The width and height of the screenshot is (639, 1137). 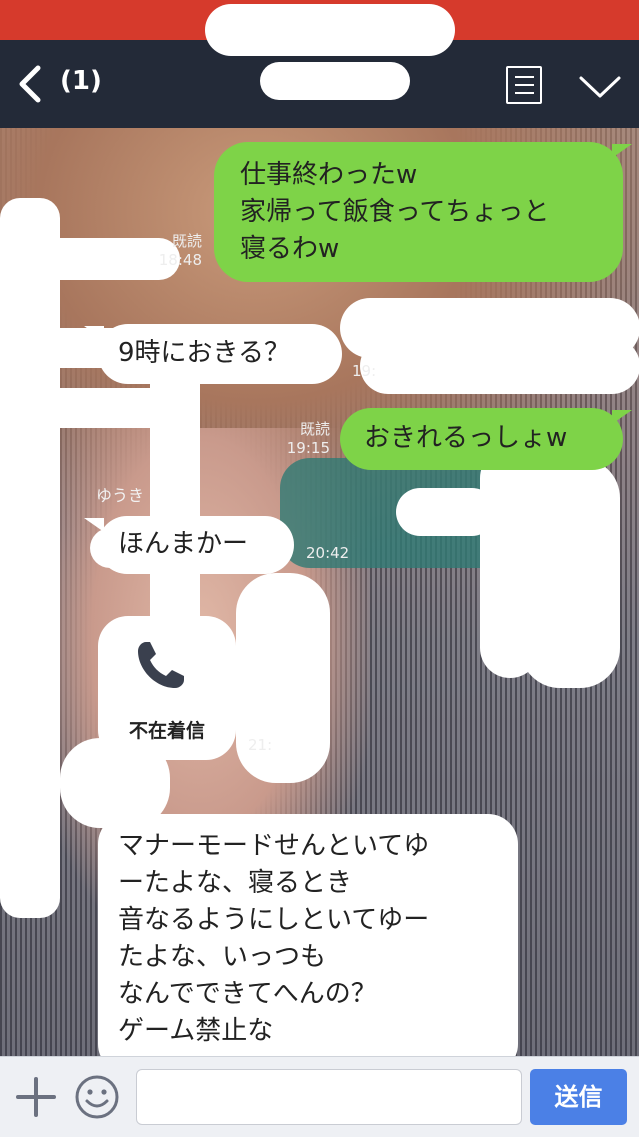 I want to click on message-time: 20:42, so click(x=328, y=553).